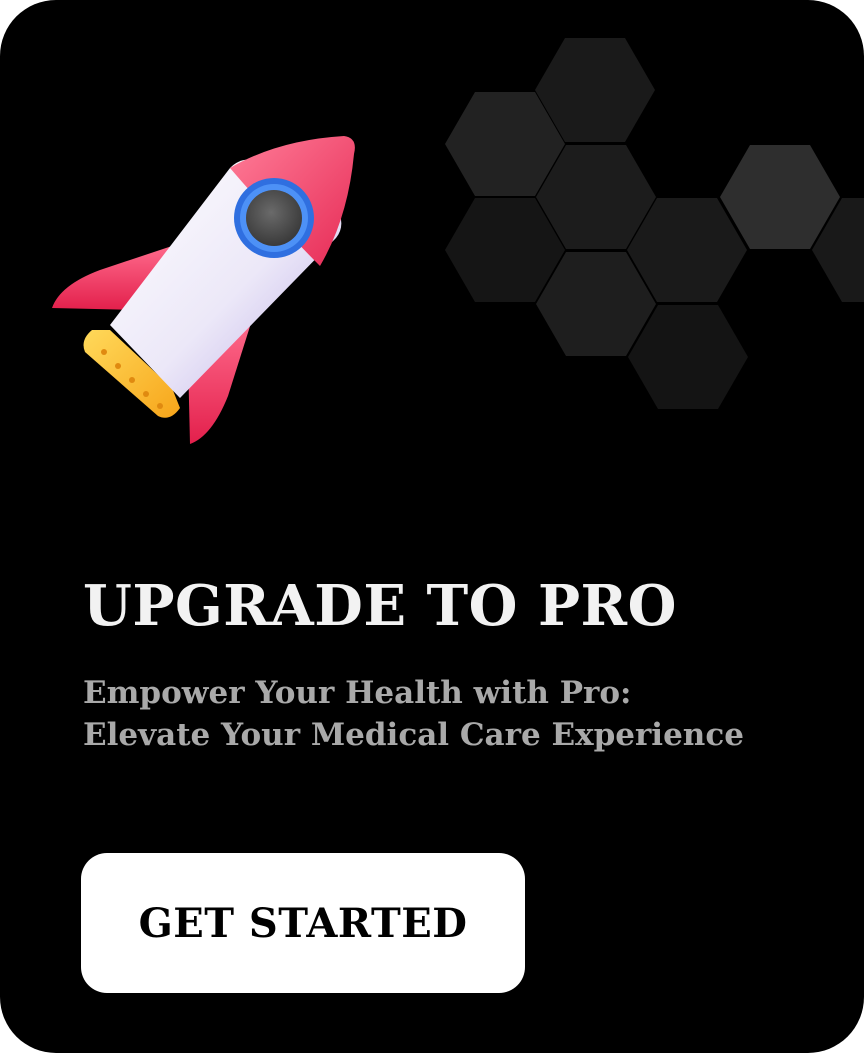 The image size is (864, 1053). What do you see at coordinates (413, 735) in the screenshot?
I see `subtitle-line-2: Elevate Your Medical Care Experience` at bounding box center [413, 735].